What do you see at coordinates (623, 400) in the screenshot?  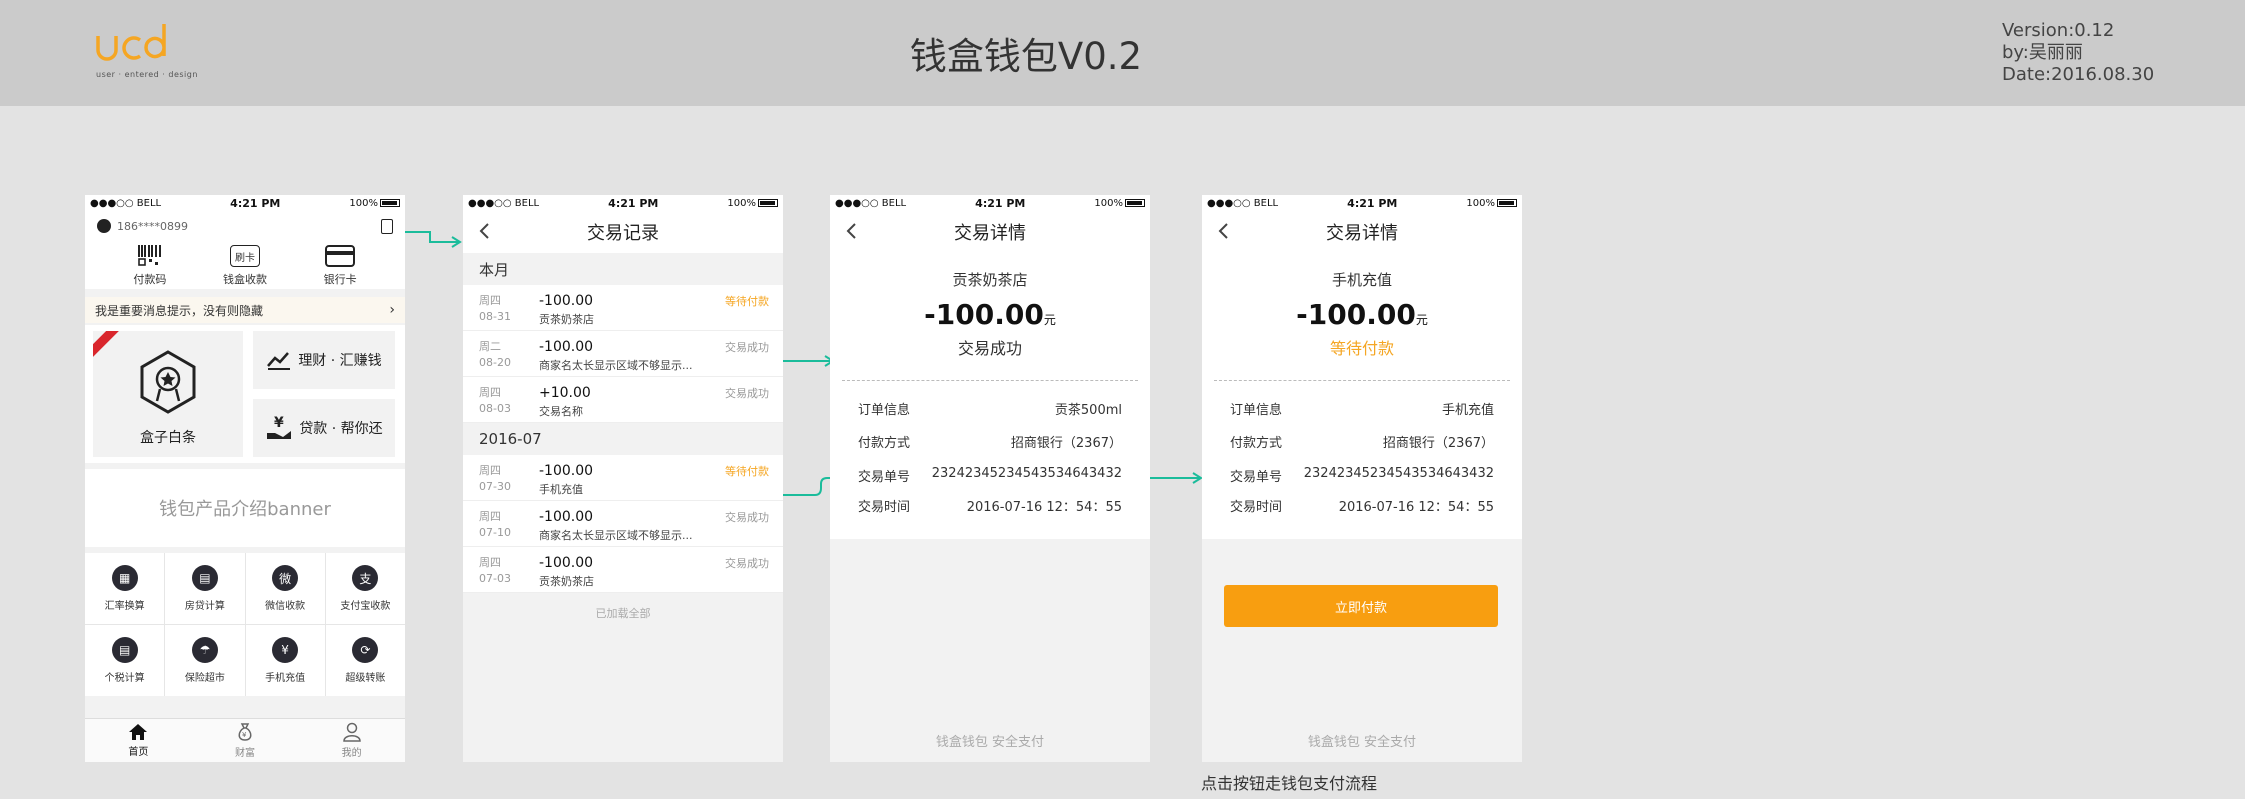 I see `record-row: 周四 08-03 +10.00 交易名称 交易成功` at bounding box center [623, 400].